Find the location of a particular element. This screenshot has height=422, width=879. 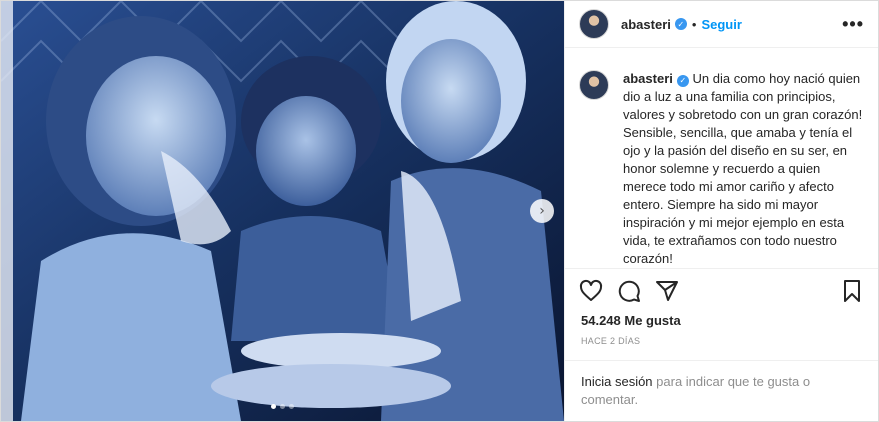

bookmark-icon is located at coordinates (852, 291).